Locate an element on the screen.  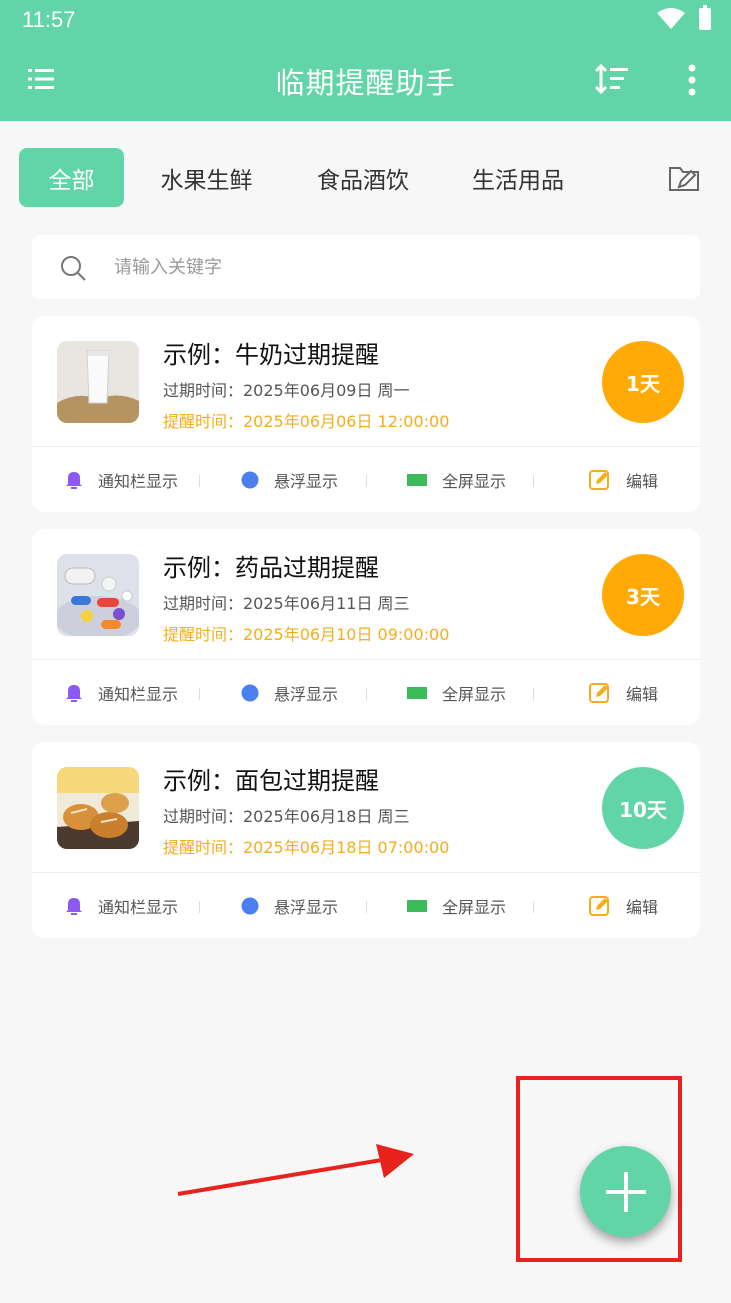
milk-image is located at coordinates (98, 382).